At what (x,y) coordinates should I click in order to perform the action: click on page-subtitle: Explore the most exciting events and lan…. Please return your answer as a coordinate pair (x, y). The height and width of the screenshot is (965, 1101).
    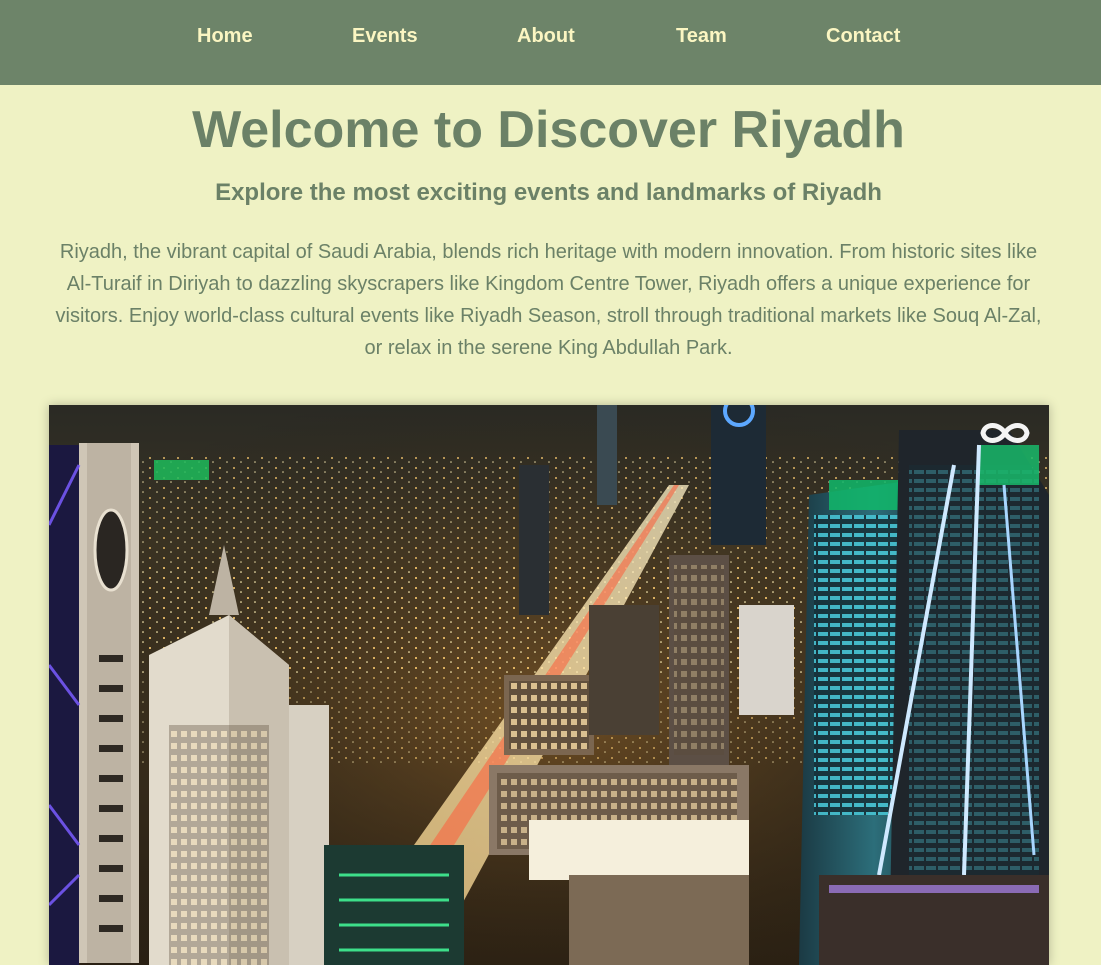
    Looking at the image, I should click on (548, 192).